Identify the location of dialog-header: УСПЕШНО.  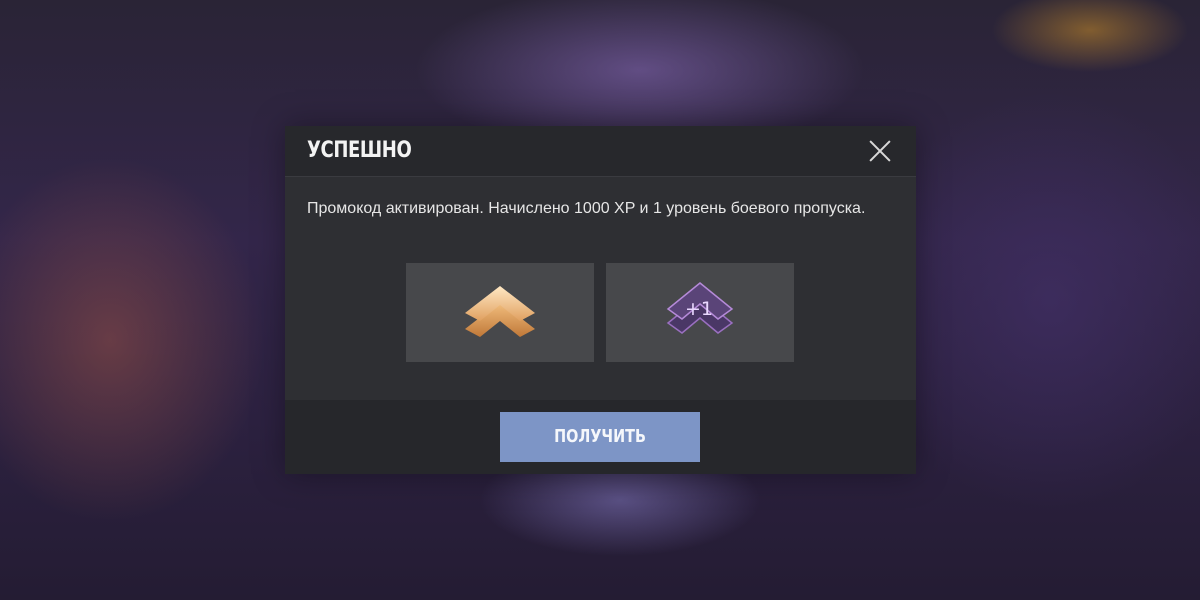
(600, 151).